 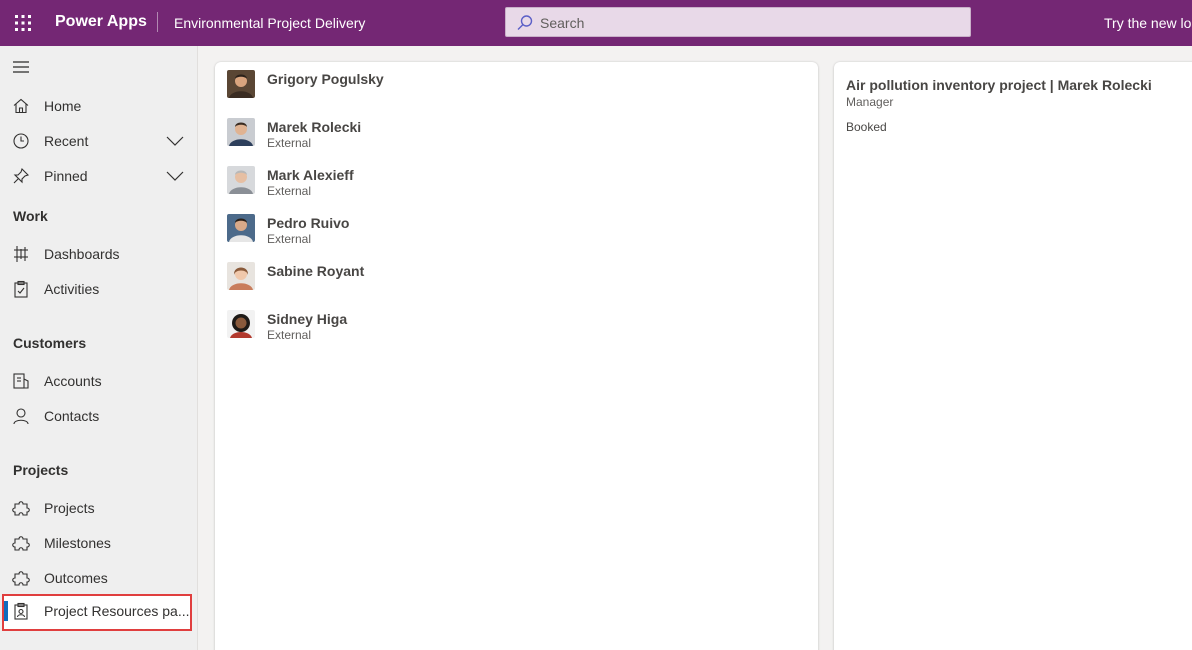 What do you see at coordinates (21, 289) in the screenshot?
I see `clipboard-icon` at bounding box center [21, 289].